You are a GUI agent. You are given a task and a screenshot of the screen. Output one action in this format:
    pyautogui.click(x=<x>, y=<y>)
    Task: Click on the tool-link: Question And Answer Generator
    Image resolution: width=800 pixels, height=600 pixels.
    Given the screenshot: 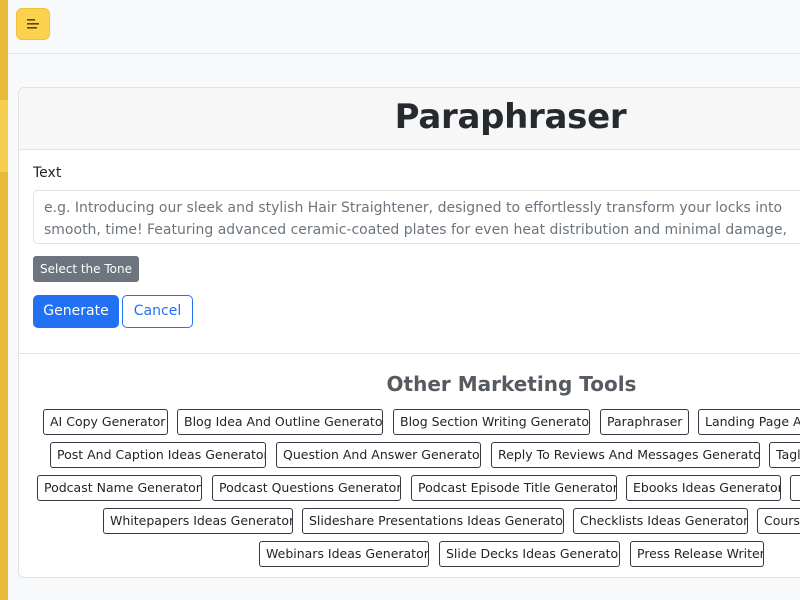 What is the action you would take?
    pyautogui.click(x=378, y=455)
    